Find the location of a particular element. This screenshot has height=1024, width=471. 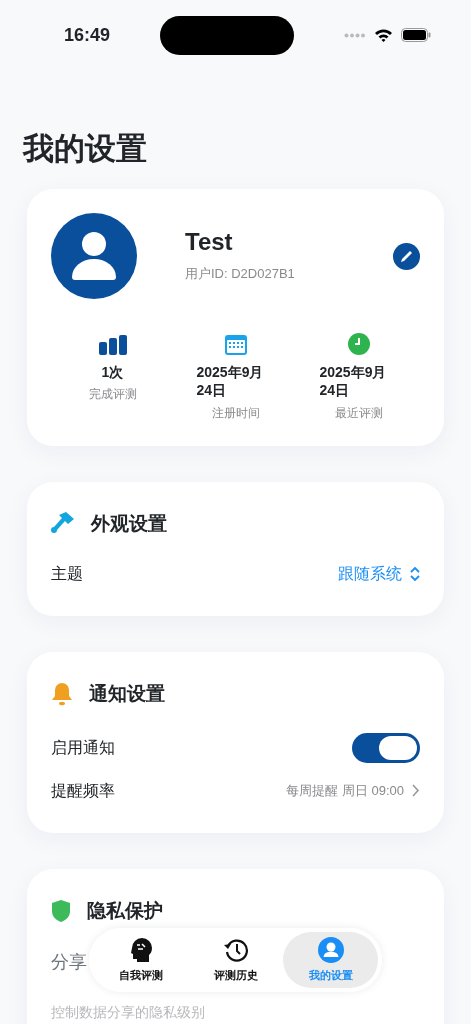

wifi-icon is located at coordinates (383, 35).